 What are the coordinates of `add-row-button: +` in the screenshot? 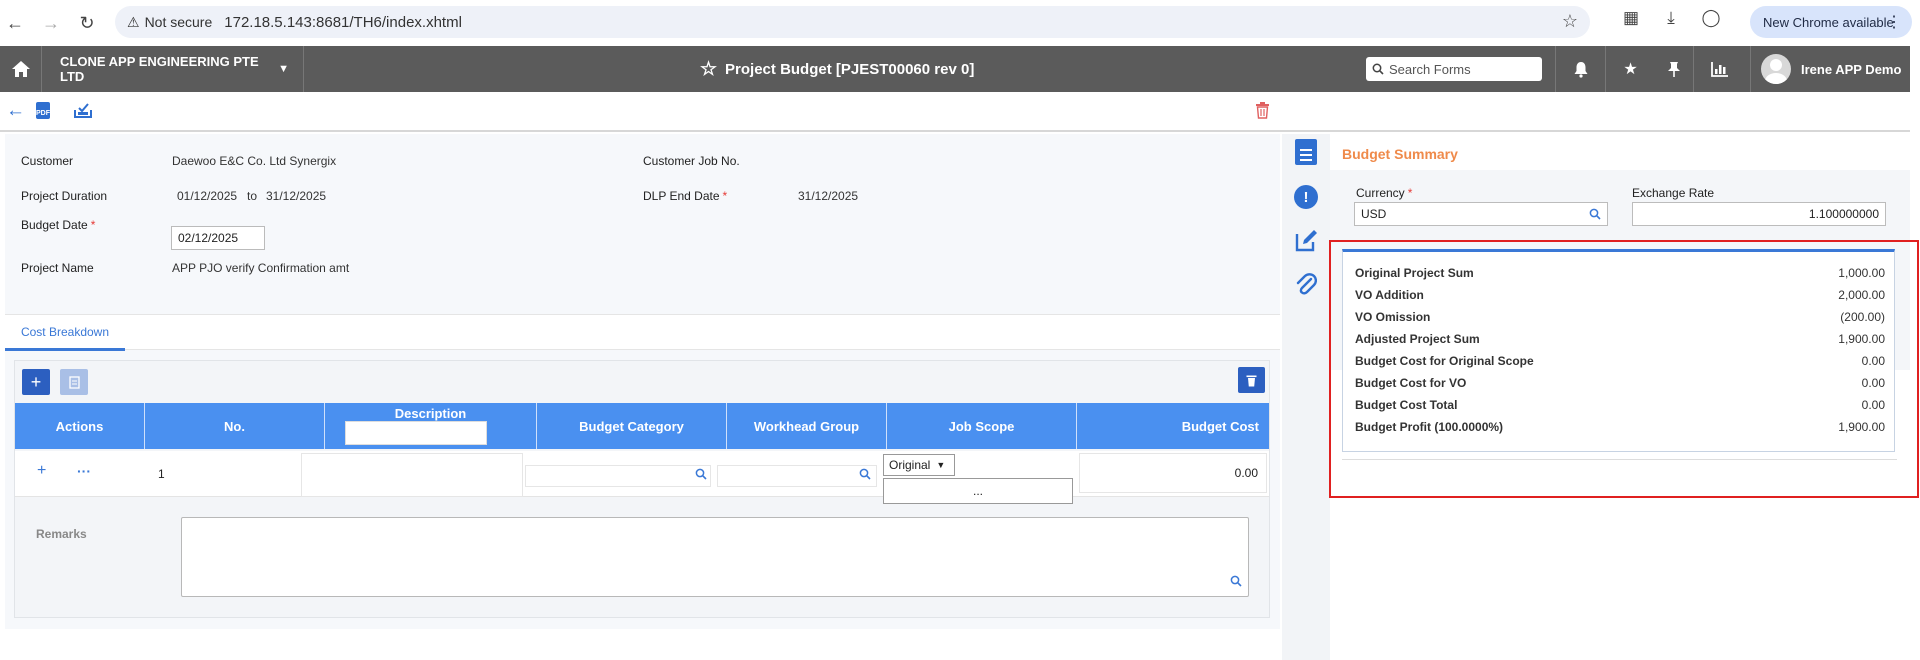 It's located at (36, 382).